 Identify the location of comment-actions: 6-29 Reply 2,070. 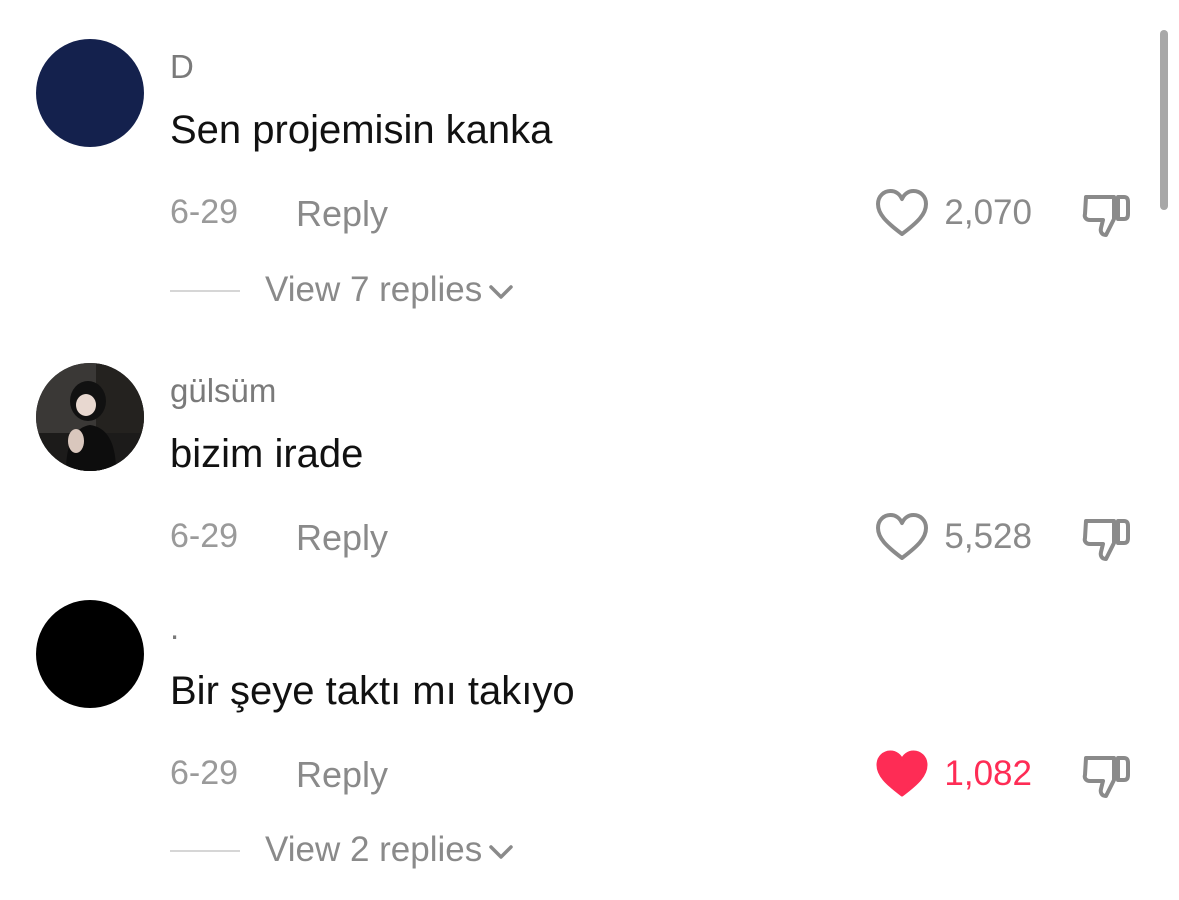
(589, 213).